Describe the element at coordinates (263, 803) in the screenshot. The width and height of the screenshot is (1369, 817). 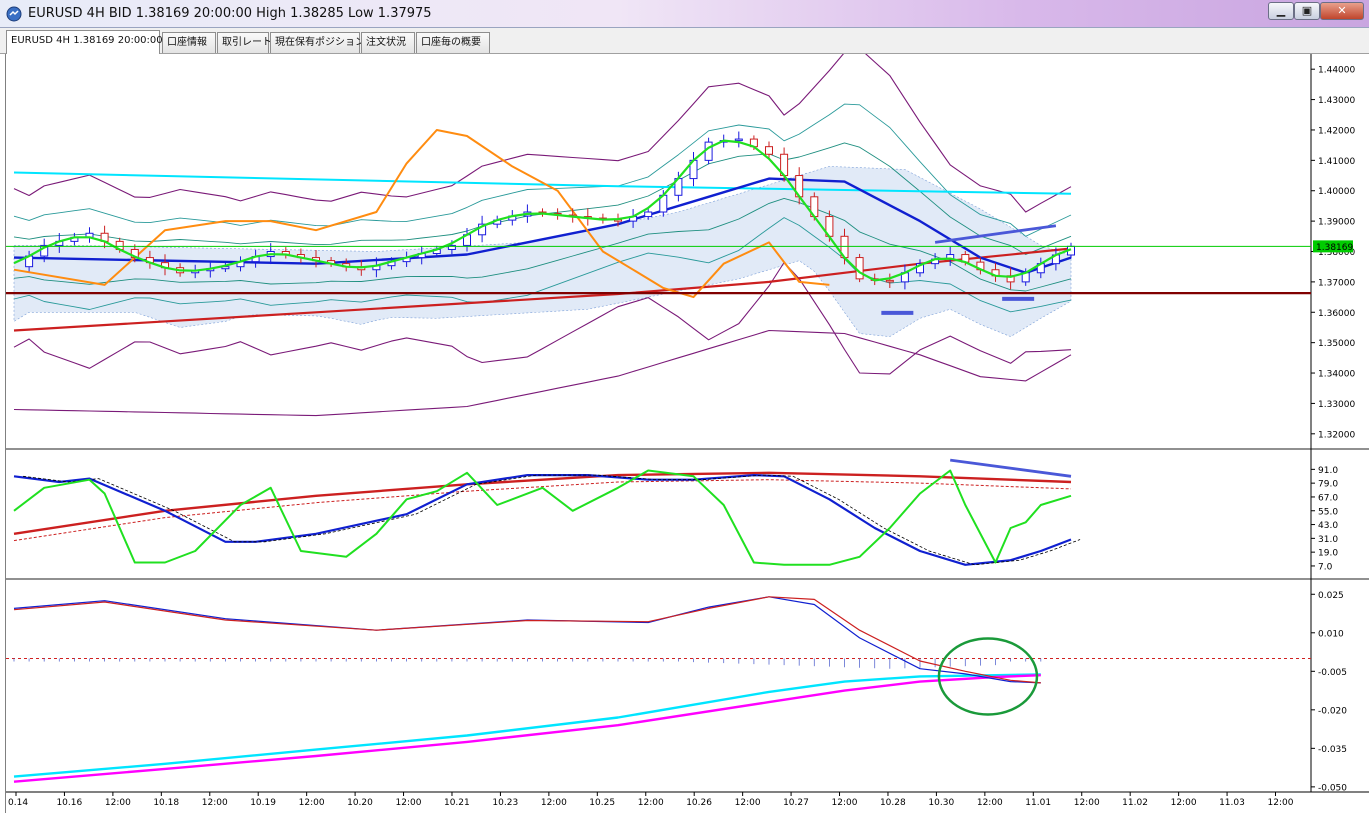
I see `x-axis-label: 10.19` at that location.